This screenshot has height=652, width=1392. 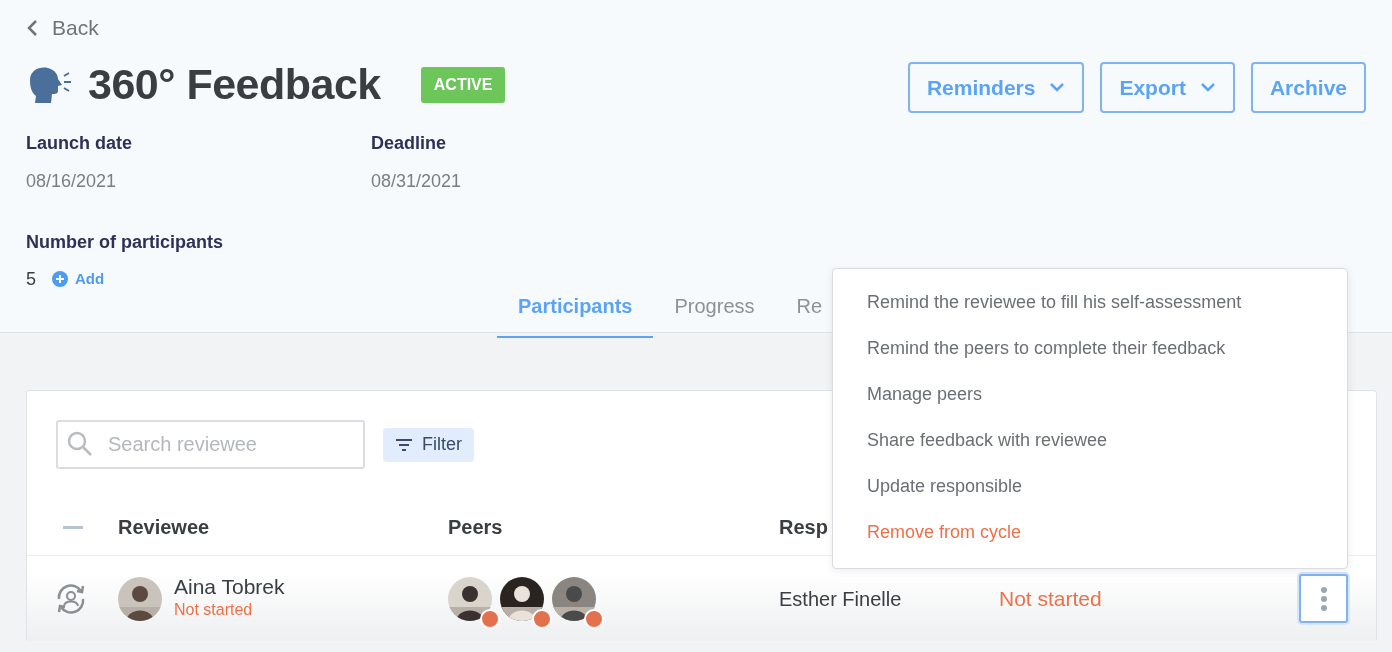 I want to click on dropdown-button: Export, so click(x=1167, y=87).